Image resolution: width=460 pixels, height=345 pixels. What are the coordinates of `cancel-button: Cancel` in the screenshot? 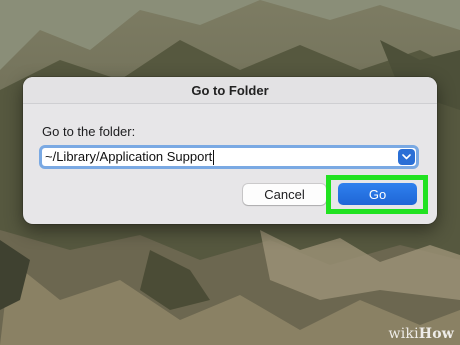 It's located at (284, 194).